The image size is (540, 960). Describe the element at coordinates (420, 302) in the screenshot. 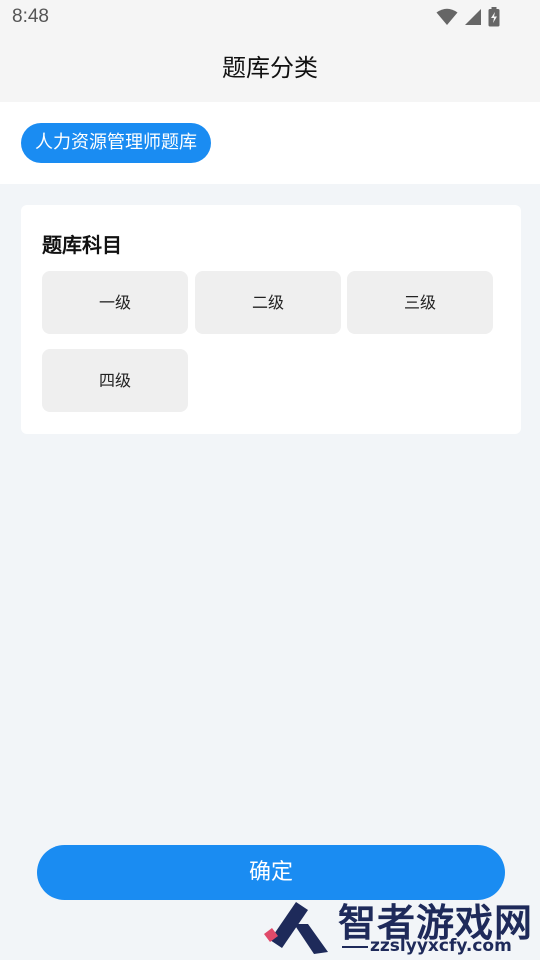

I see `subject-button-level-3: 三级` at that location.